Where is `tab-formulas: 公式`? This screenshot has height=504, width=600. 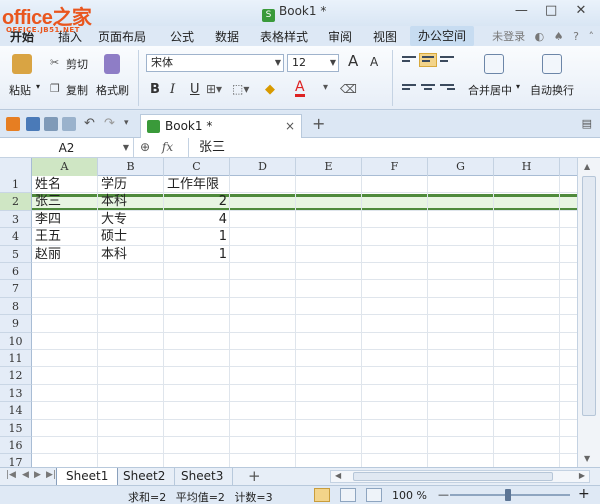 tab-formulas: 公式 is located at coordinates (182, 36).